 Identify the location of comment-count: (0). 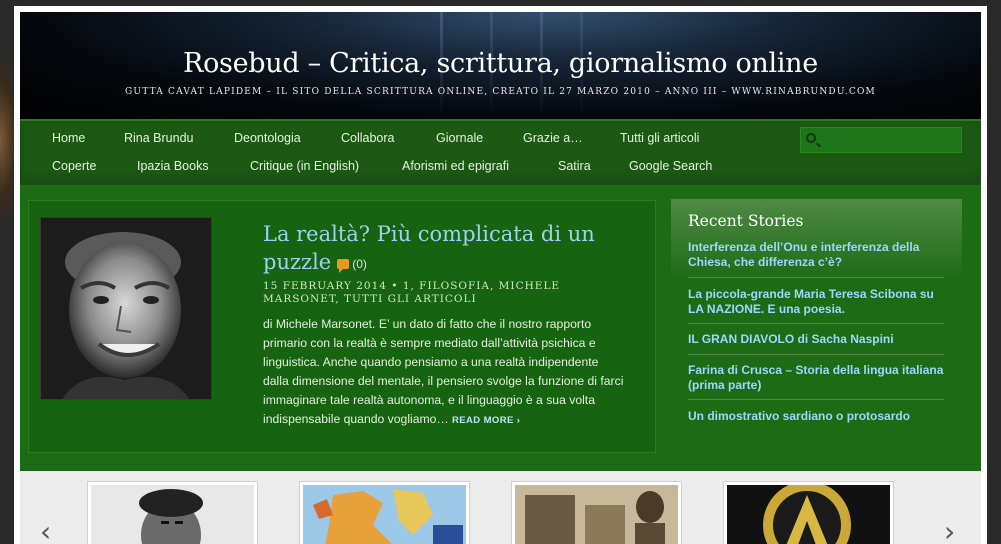
(359, 264).